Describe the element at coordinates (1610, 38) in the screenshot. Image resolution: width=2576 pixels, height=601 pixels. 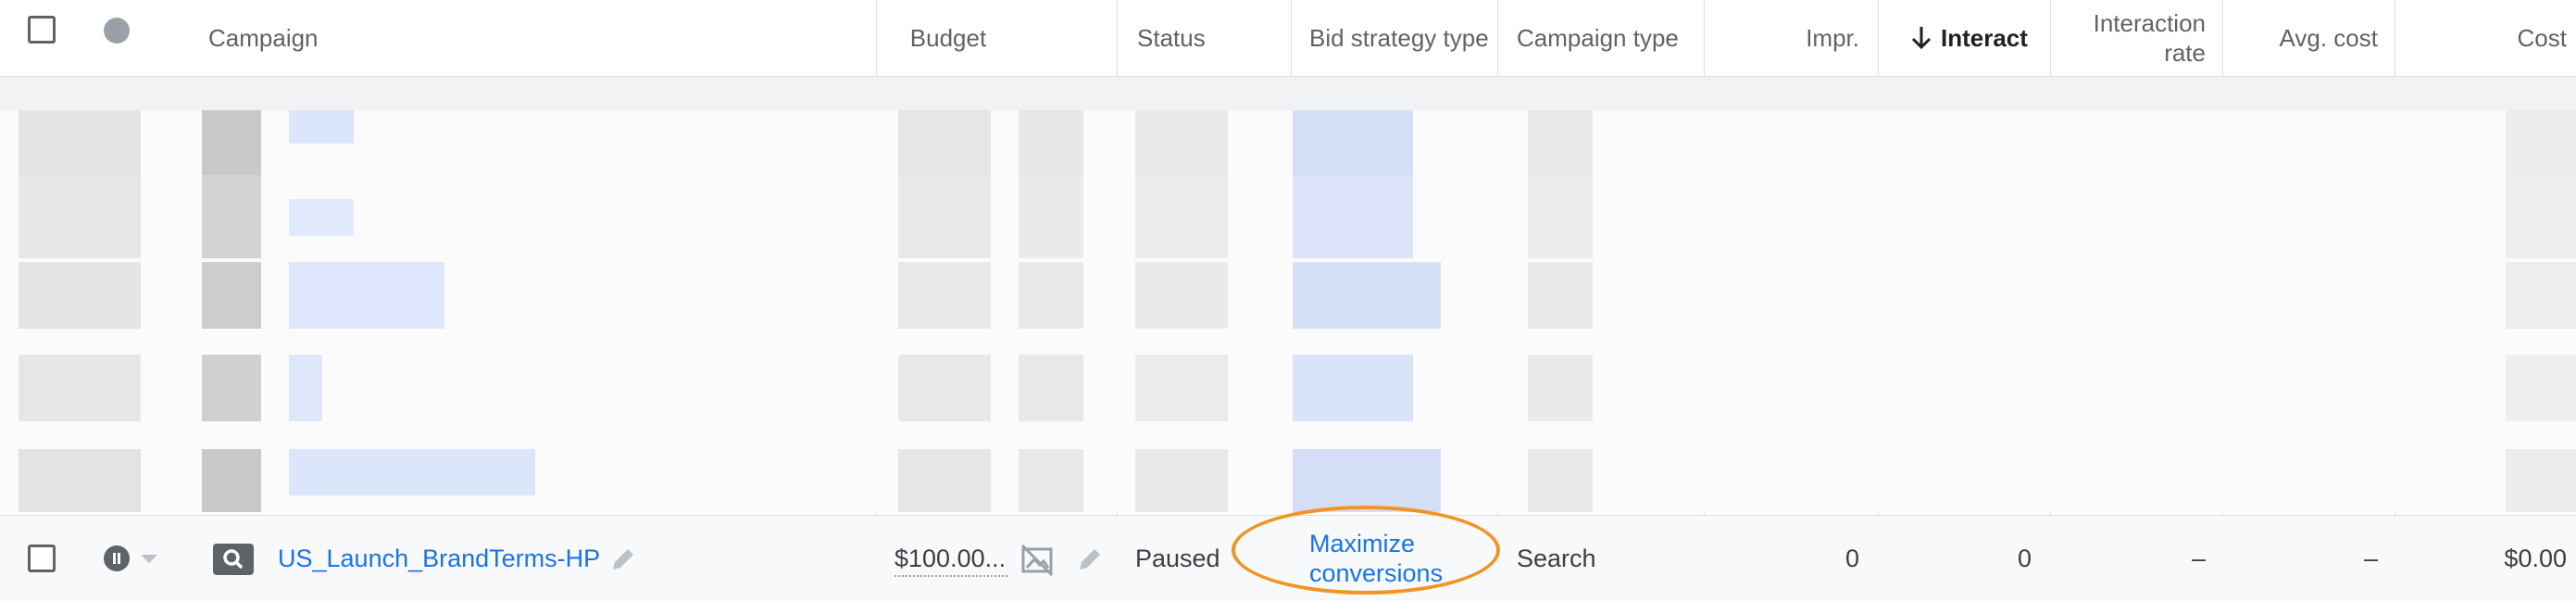
I see `header-campaign-type: Campaign type` at that location.